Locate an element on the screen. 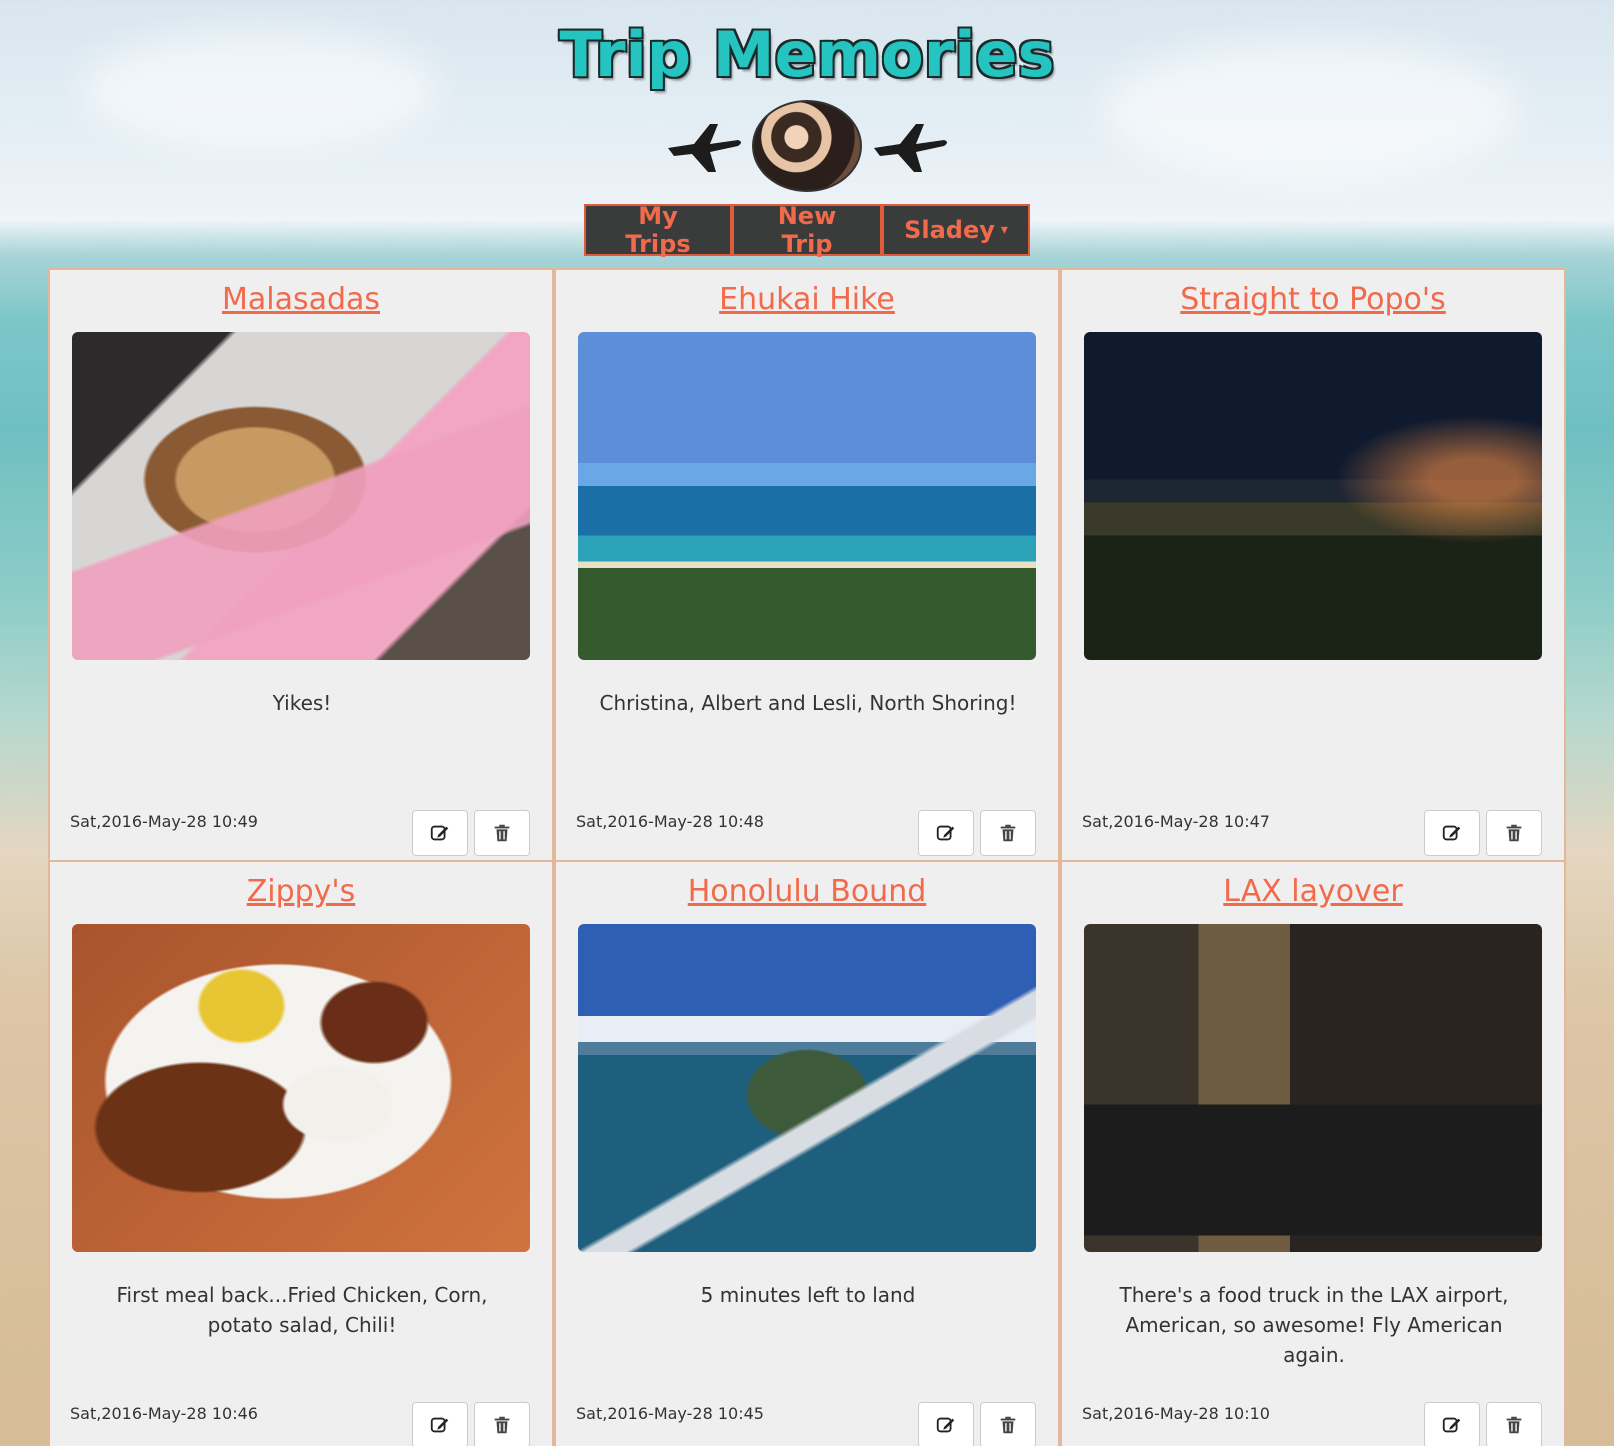 This screenshot has height=1446, width=1614. nav-new-trip: New Trip is located at coordinates (807, 230).